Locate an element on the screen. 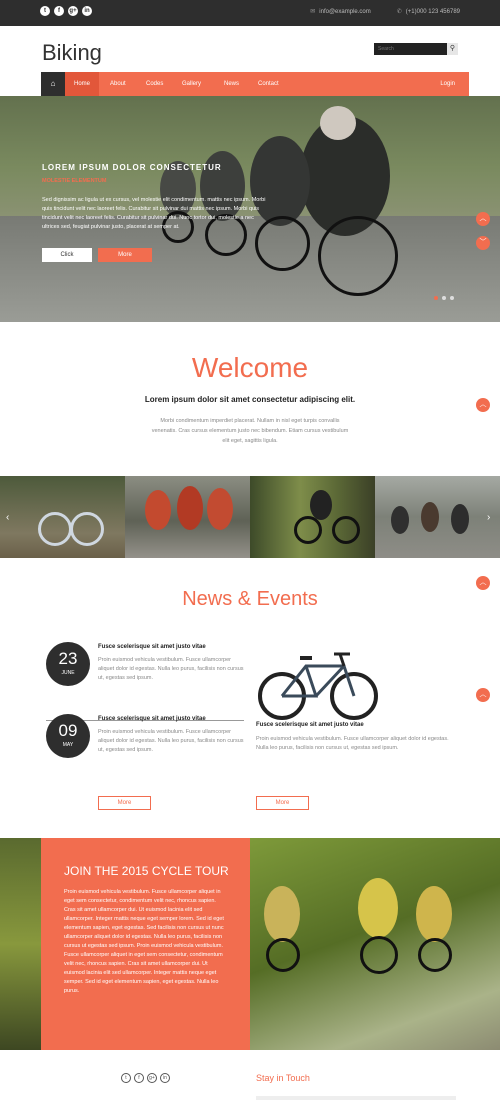  photo-gallery: ‹ › is located at coordinates (250, 517).